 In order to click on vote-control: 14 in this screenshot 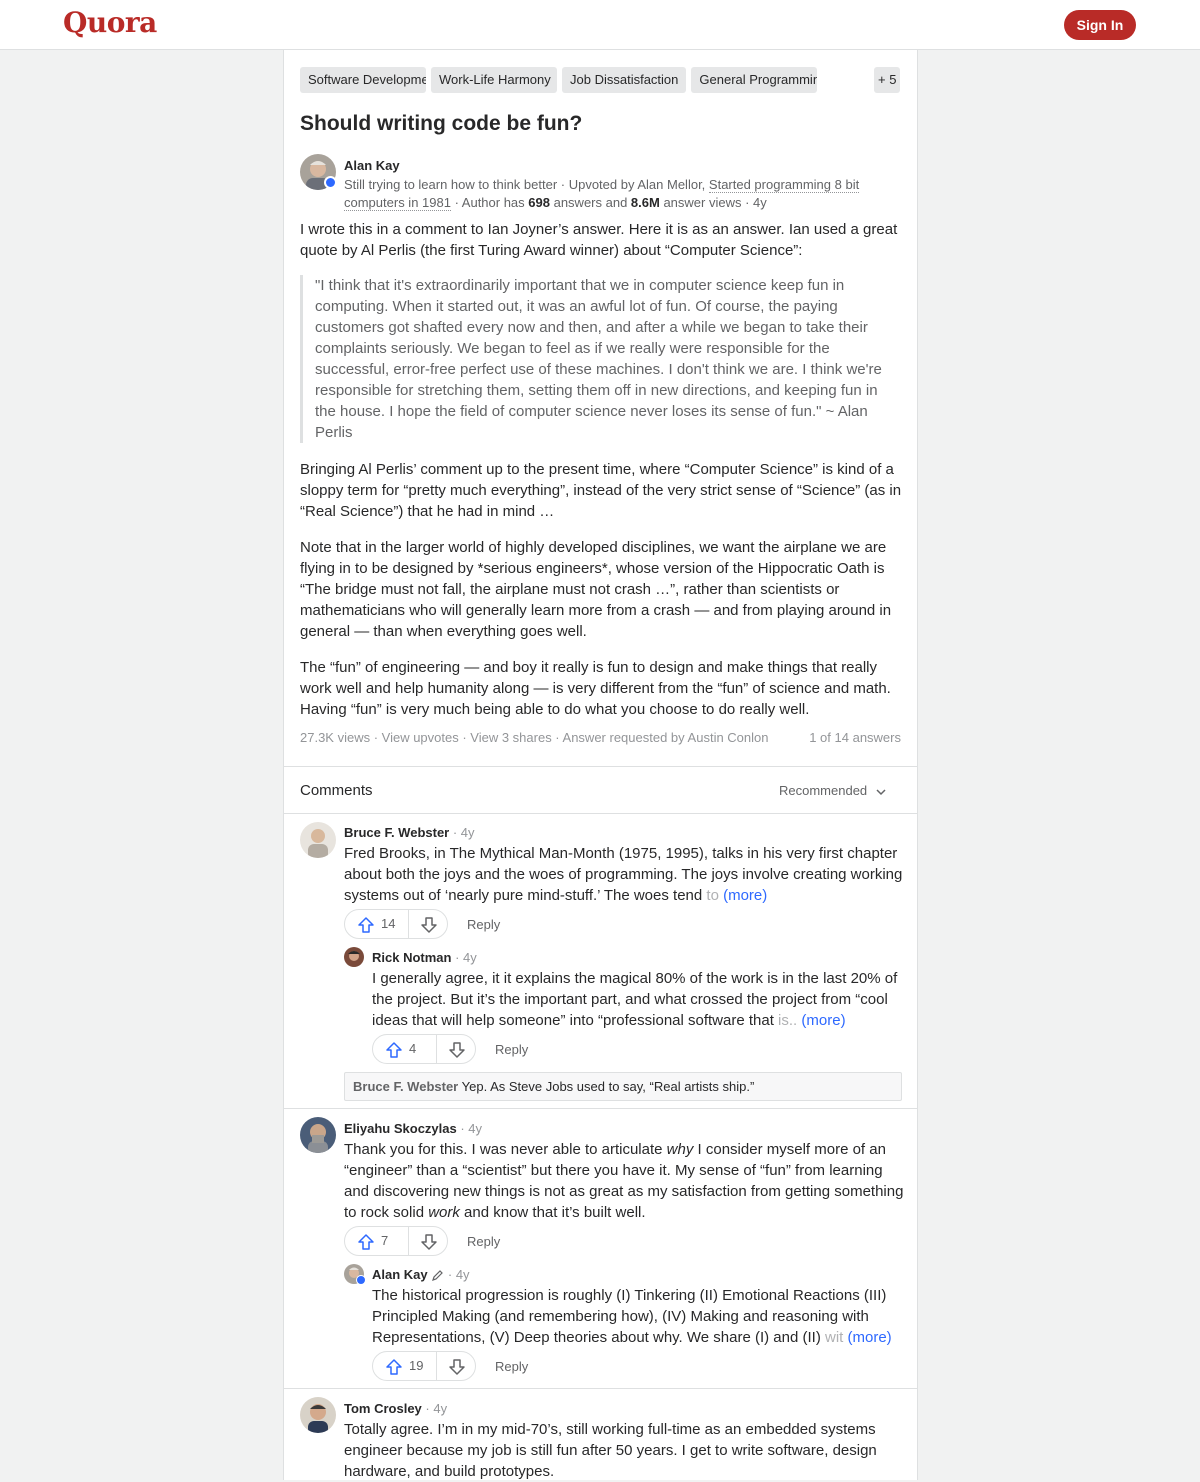, I will do `click(396, 924)`.